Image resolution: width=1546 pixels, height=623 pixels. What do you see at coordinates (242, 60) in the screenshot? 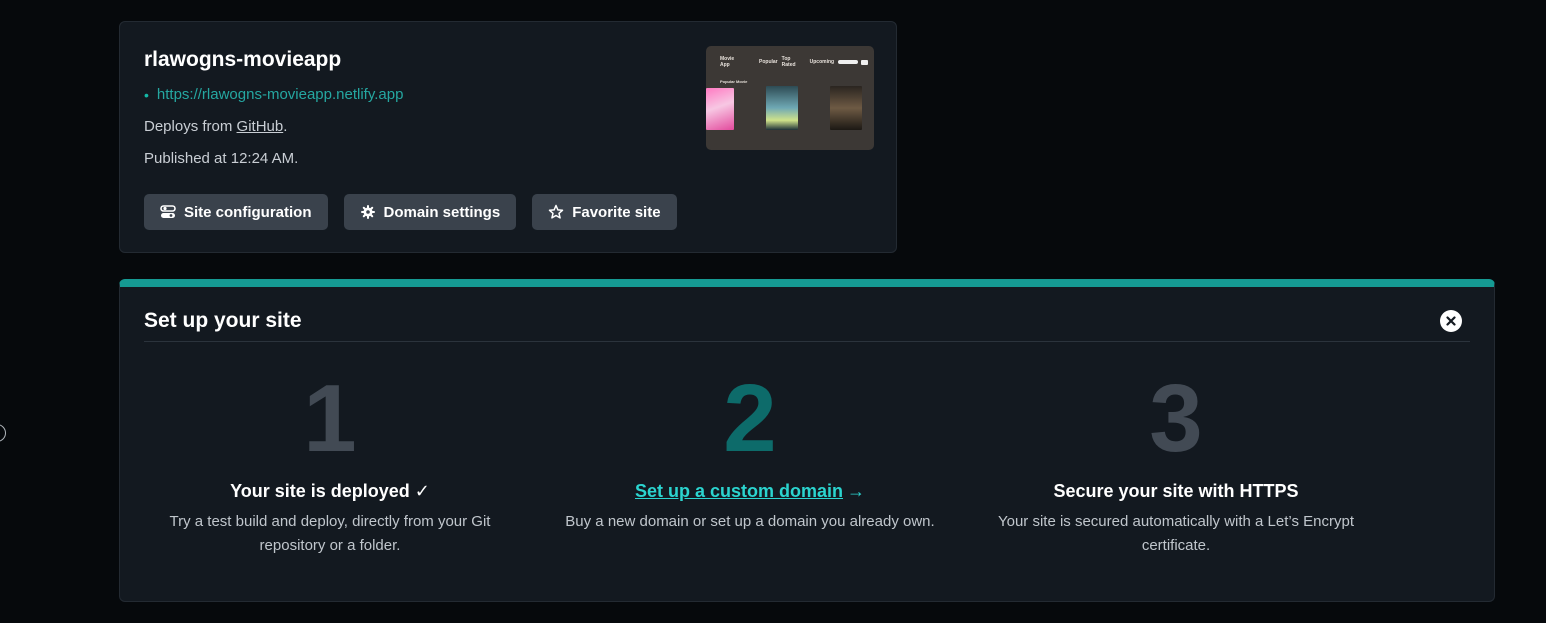
I see `site-name: rlawogns-movieapp` at bounding box center [242, 60].